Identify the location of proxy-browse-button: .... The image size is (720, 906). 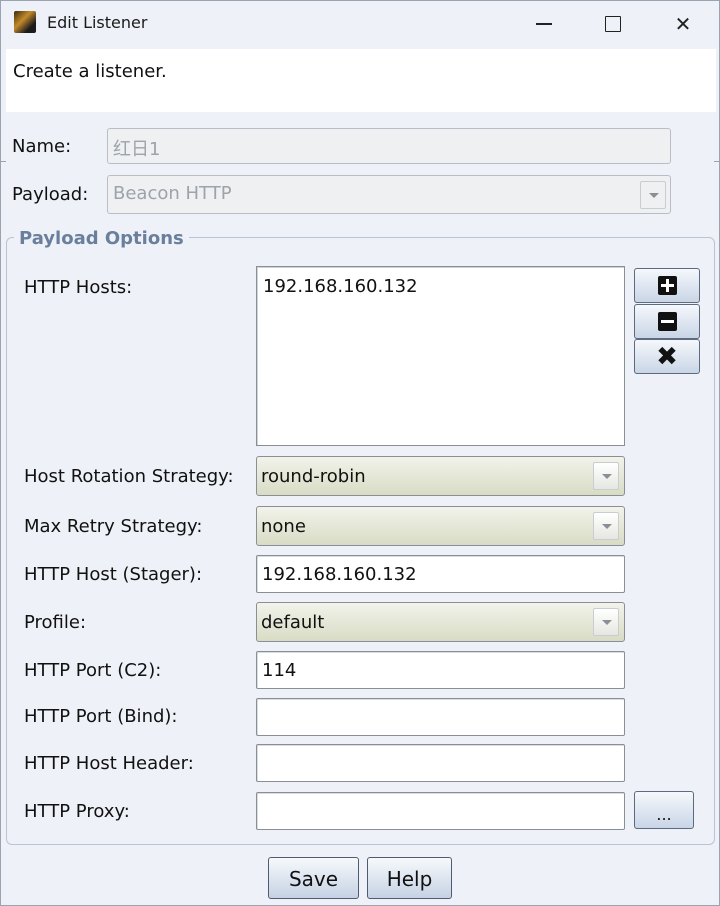
(664, 810).